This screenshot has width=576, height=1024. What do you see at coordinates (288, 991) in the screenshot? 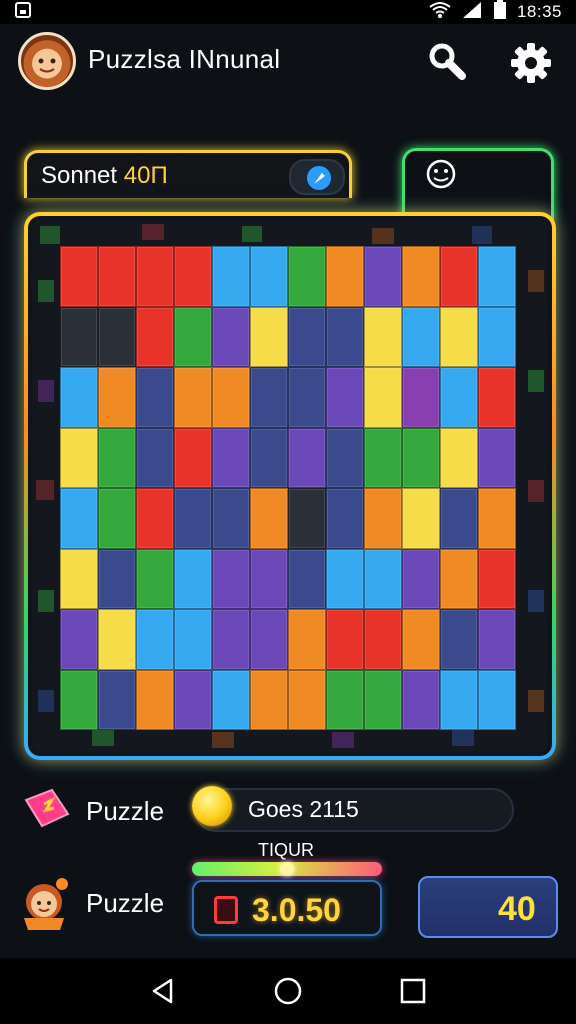
I see `home-button` at bounding box center [288, 991].